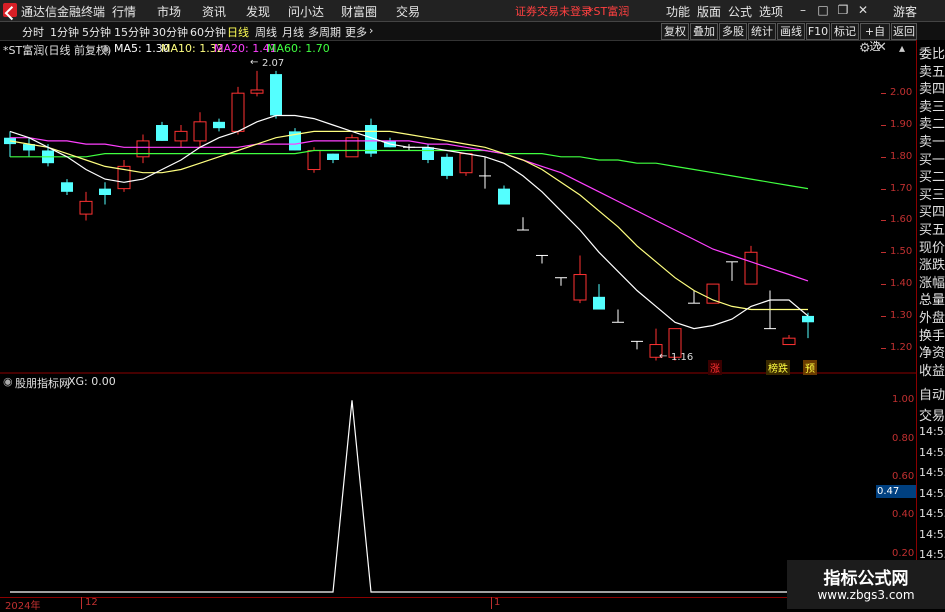  I want to click on f10-button: F10, so click(818, 31).